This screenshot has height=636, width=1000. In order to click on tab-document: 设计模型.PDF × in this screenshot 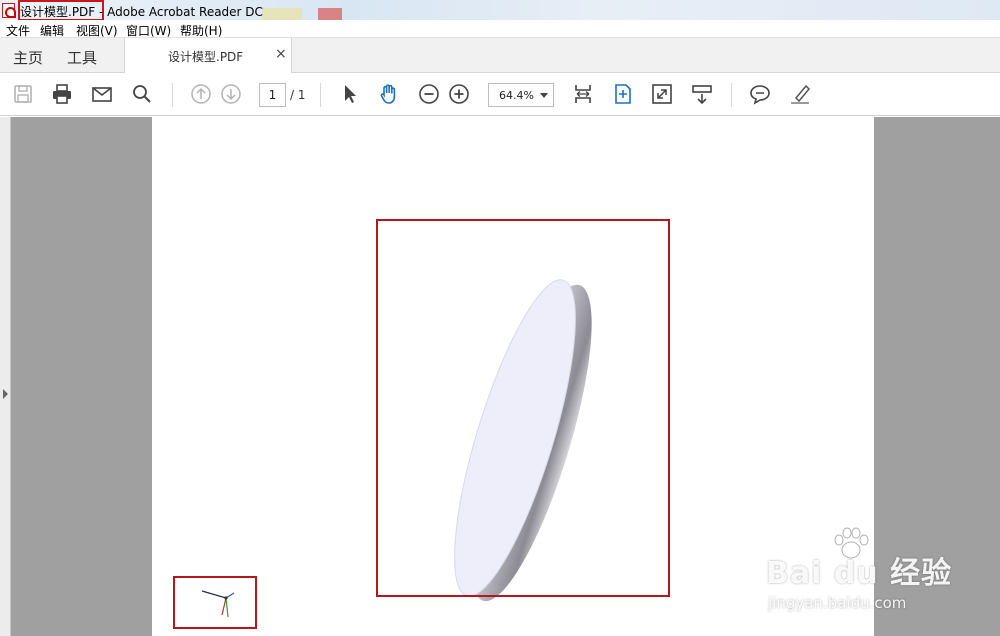, I will do `click(208, 55)`.